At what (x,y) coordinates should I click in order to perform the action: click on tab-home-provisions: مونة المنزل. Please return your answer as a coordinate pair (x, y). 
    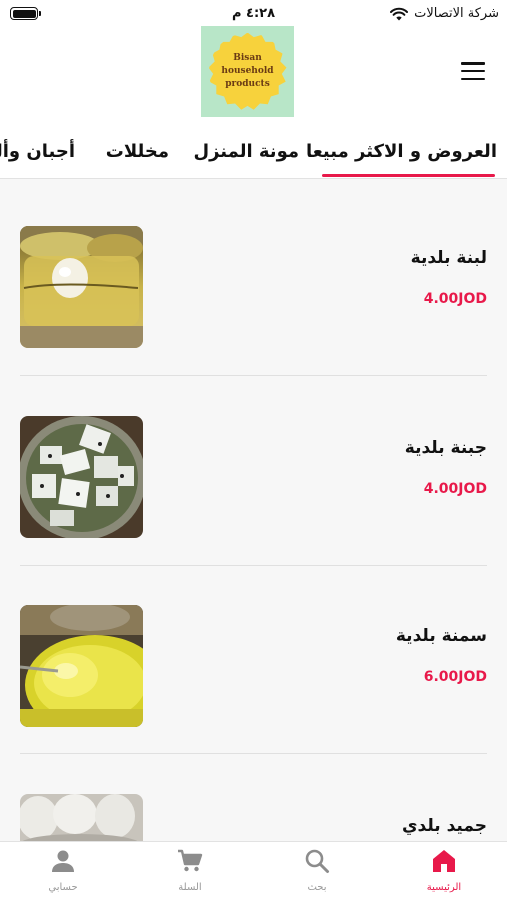
    Looking at the image, I should click on (246, 151).